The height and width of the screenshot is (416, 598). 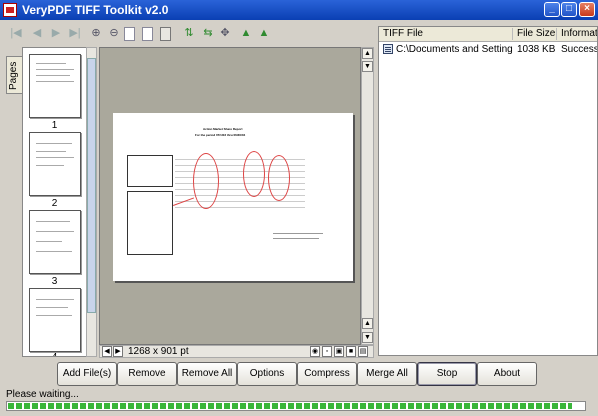 What do you see at coordinates (447, 374) in the screenshot?
I see `stop-button: Stop` at bounding box center [447, 374].